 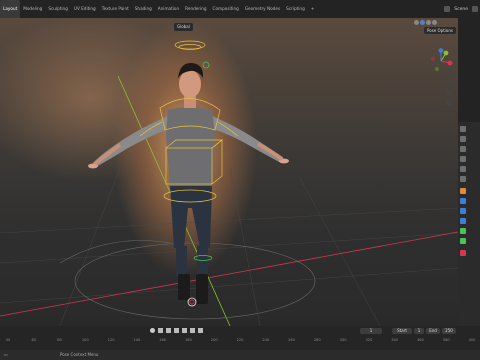 I want to click on pan-hand-icon, so click(x=449, y=83).